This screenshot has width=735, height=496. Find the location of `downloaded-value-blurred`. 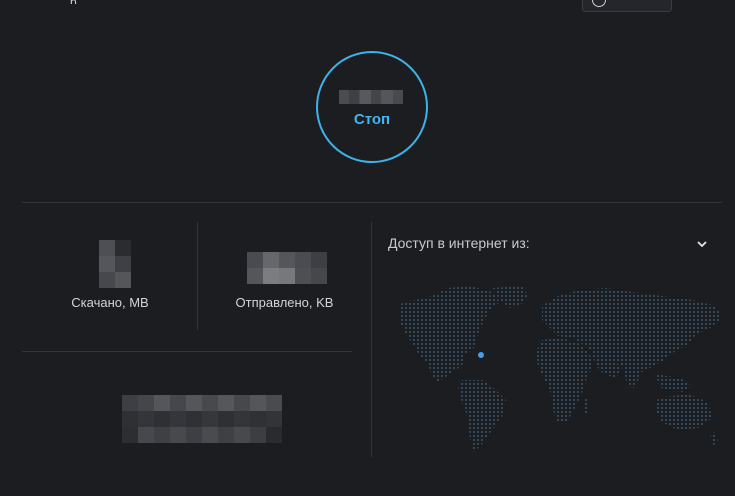

downloaded-value-blurred is located at coordinates (115, 264).